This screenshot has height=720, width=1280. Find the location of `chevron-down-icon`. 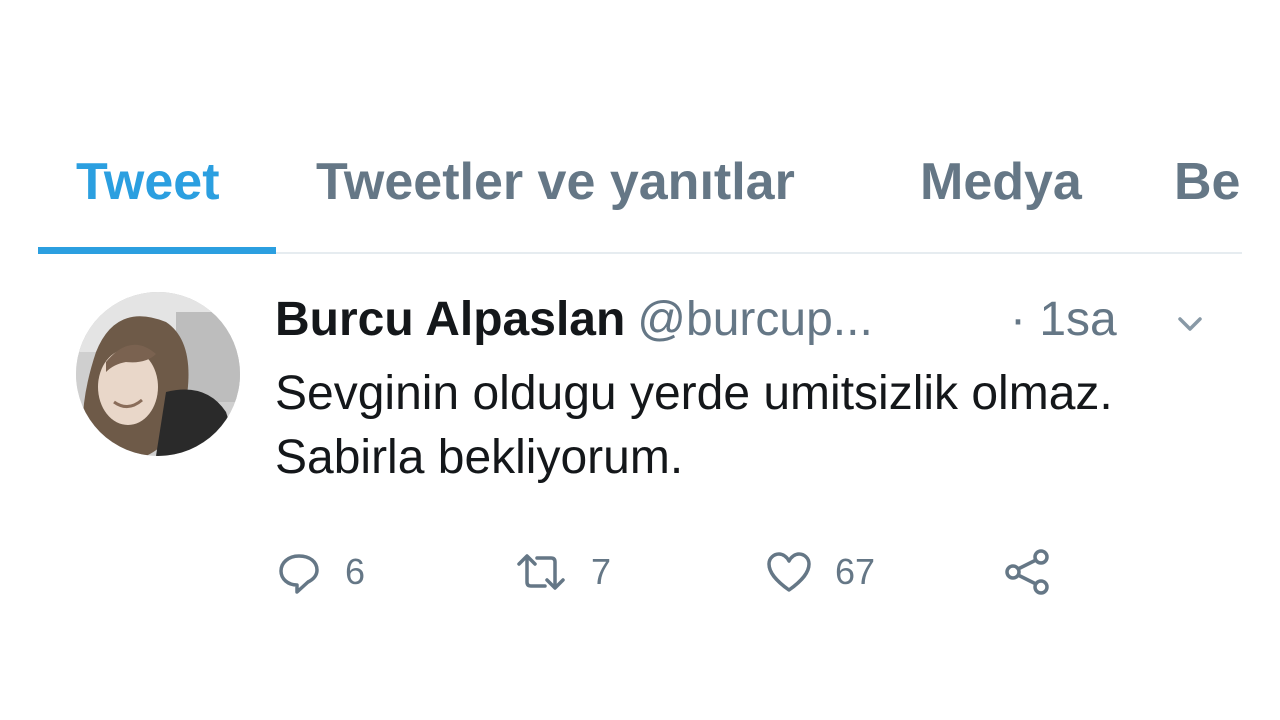

chevron-down-icon is located at coordinates (1190, 324).